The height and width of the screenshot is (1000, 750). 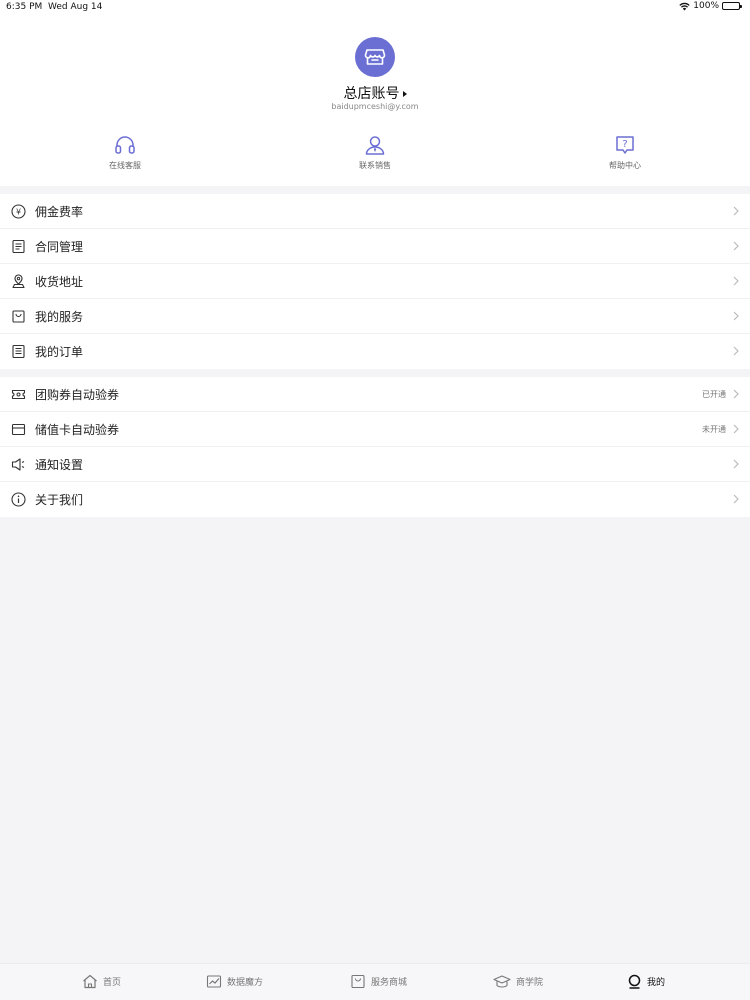 What do you see at coordinates (375, 351) in the screenshot?
I see `menu-item-my-orders: 我的订单` at bounding box center [375, 351].